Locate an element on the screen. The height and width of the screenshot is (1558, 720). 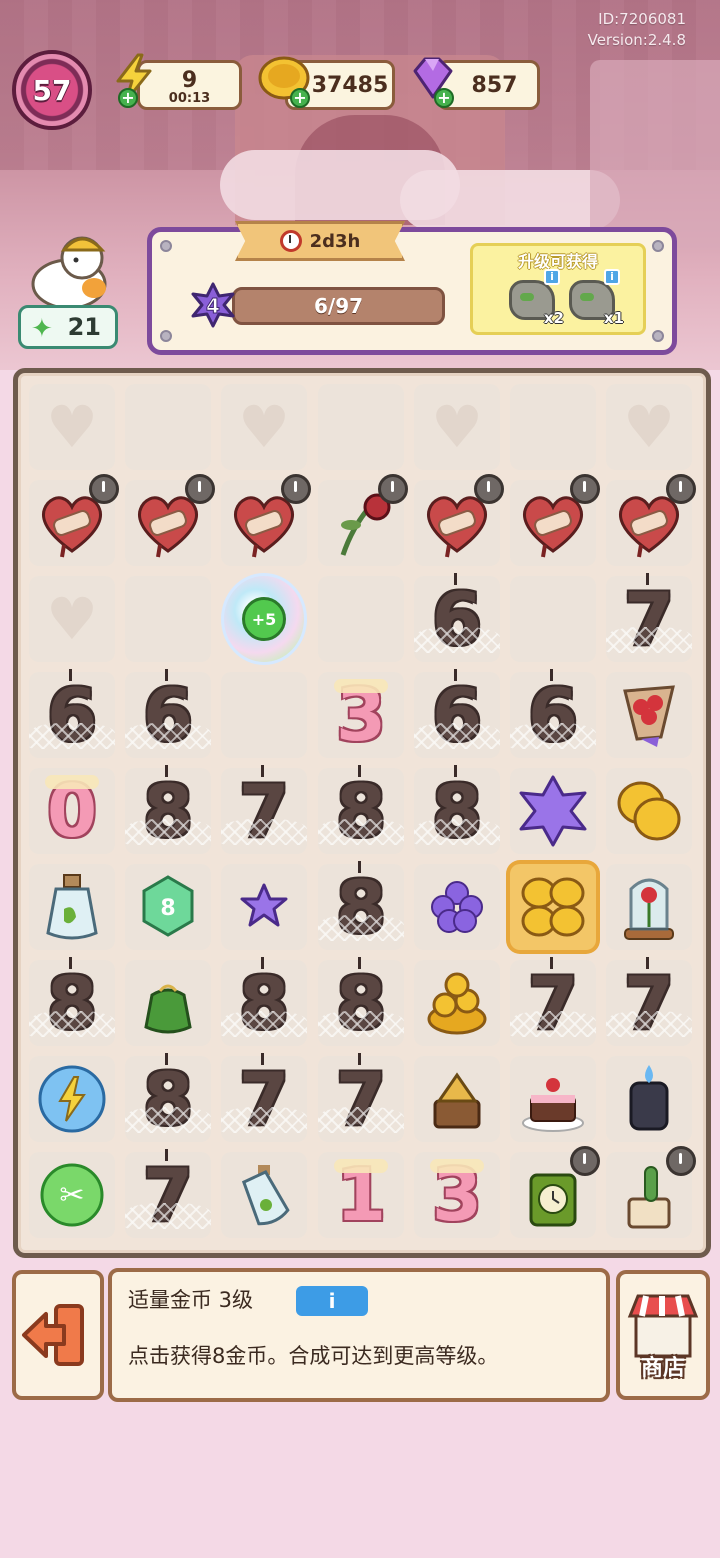
board-cell: 1 is located at coordinates (361, 1195).